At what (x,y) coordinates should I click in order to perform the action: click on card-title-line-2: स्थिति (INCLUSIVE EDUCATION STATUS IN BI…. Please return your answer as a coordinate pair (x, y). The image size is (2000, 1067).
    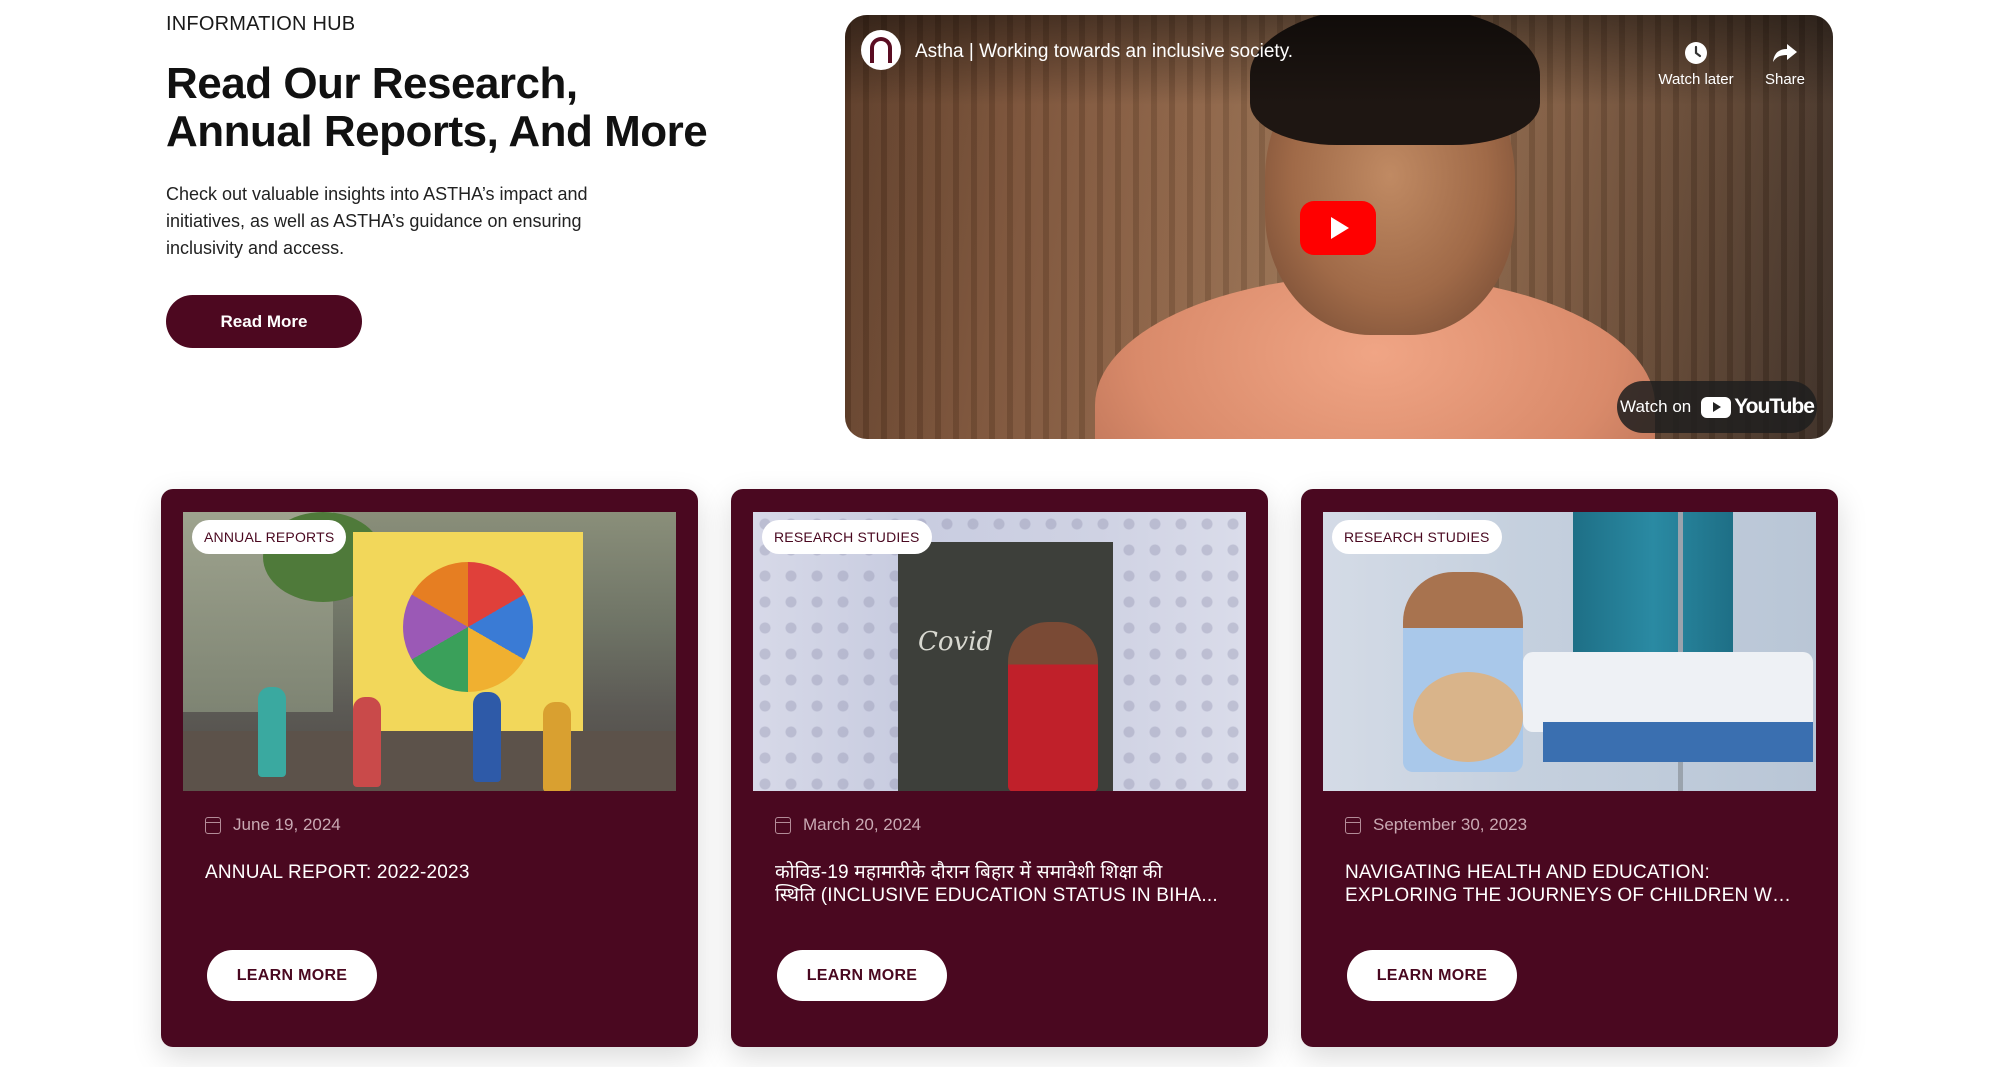
    Looking at the image, I should click on (996, 895).